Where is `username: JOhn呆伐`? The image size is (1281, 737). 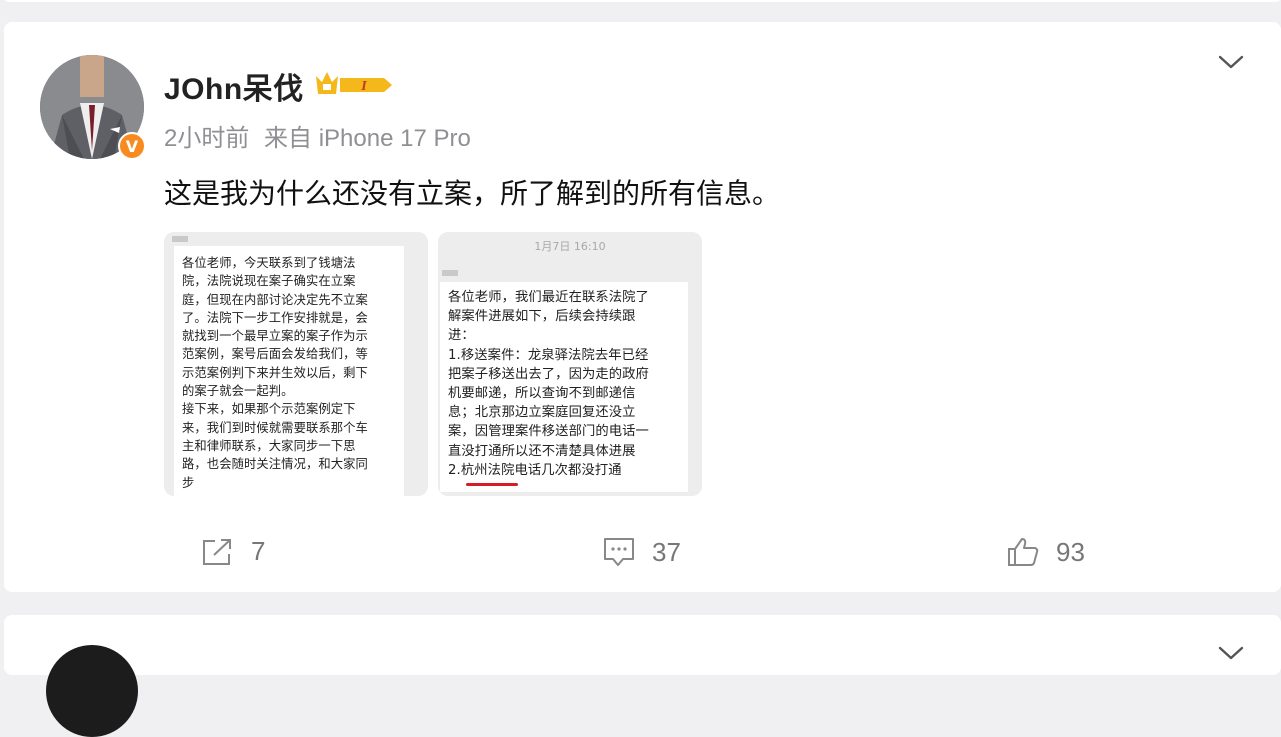
username: JOhn呆伐 is located at coordinates (234, 86).